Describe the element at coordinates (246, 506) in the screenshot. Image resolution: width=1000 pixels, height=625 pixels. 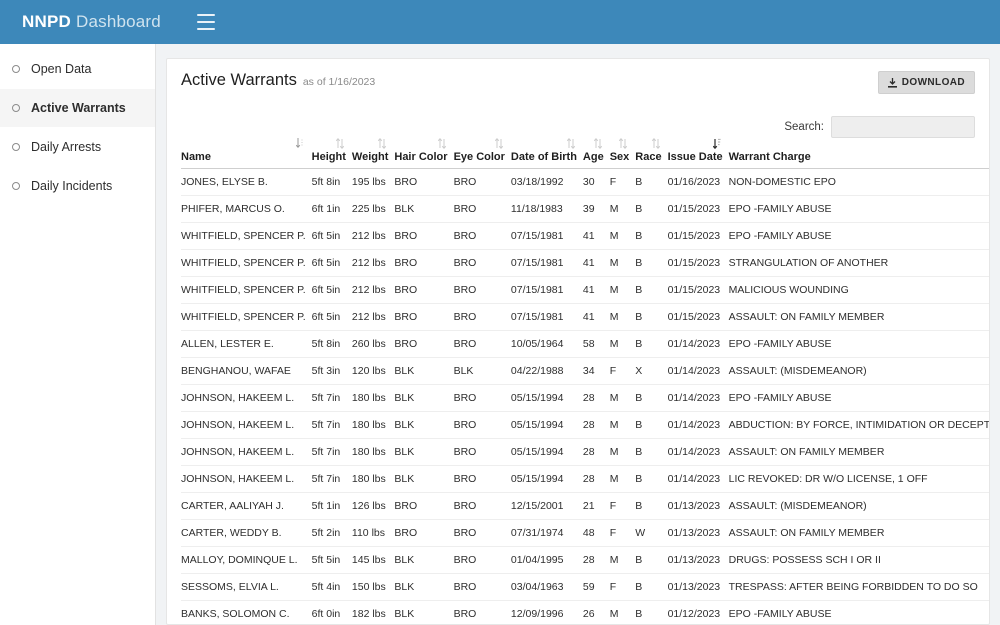
I see `cell-name: CARTER, AALIYAH J.` at that location.